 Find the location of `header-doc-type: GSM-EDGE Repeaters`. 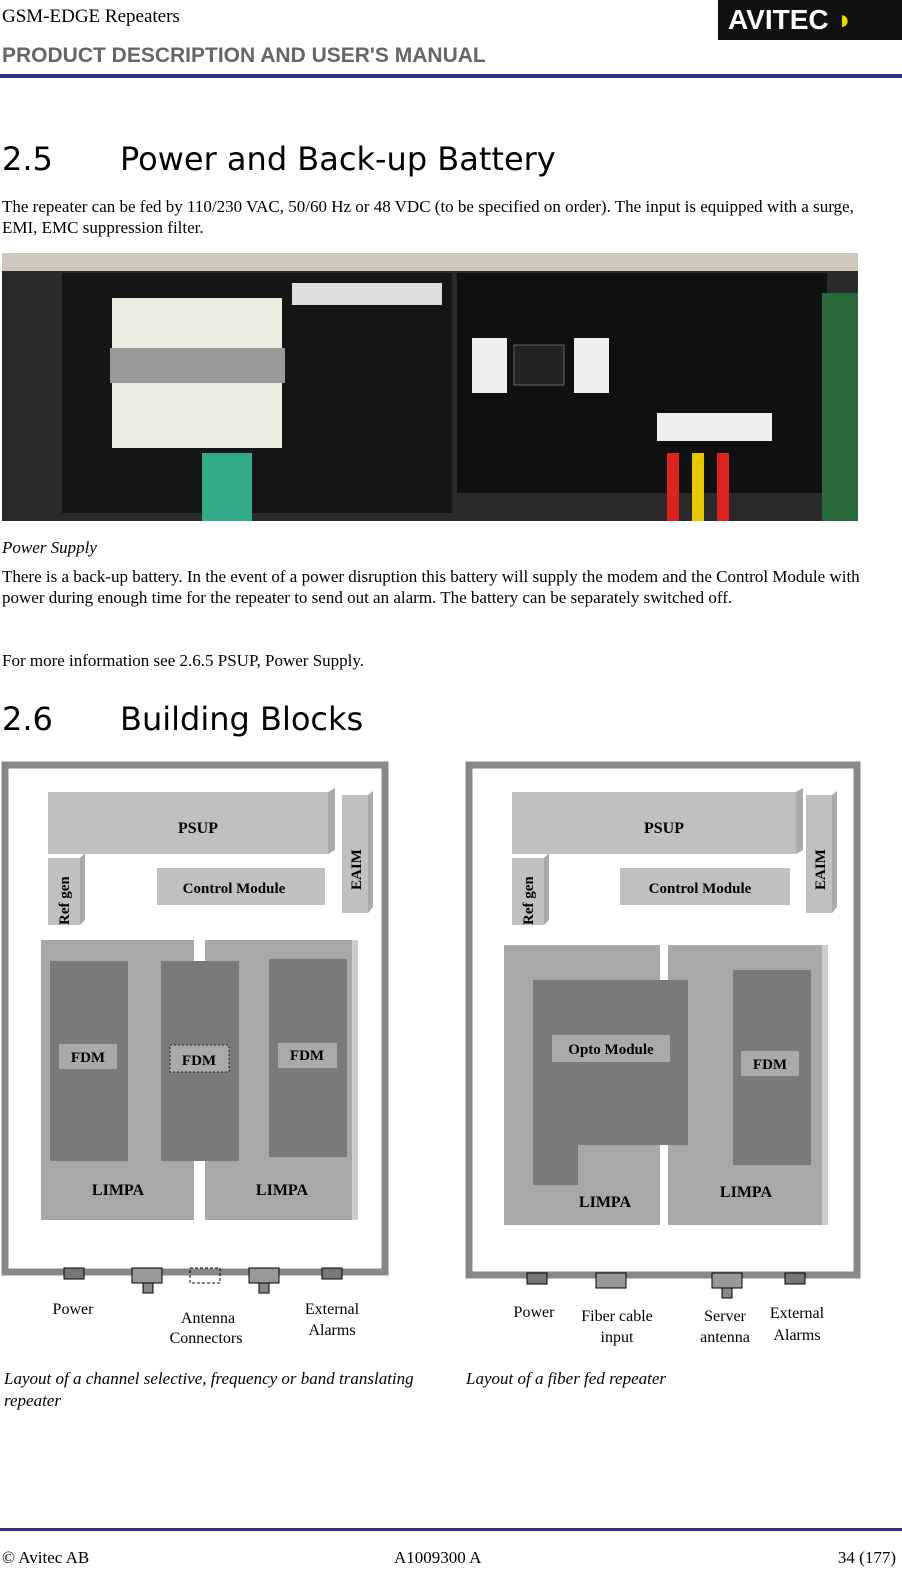

header-doc-type: GSM-EDGE Repeaters is located at coordinates (91, 16).